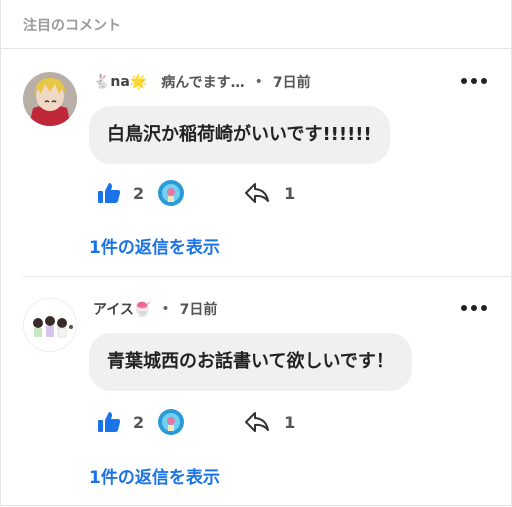 Image resolution: width=512 pixels, height=507 pixels. I want to click on author-name: 🐇na🌟, so click(120, 82).